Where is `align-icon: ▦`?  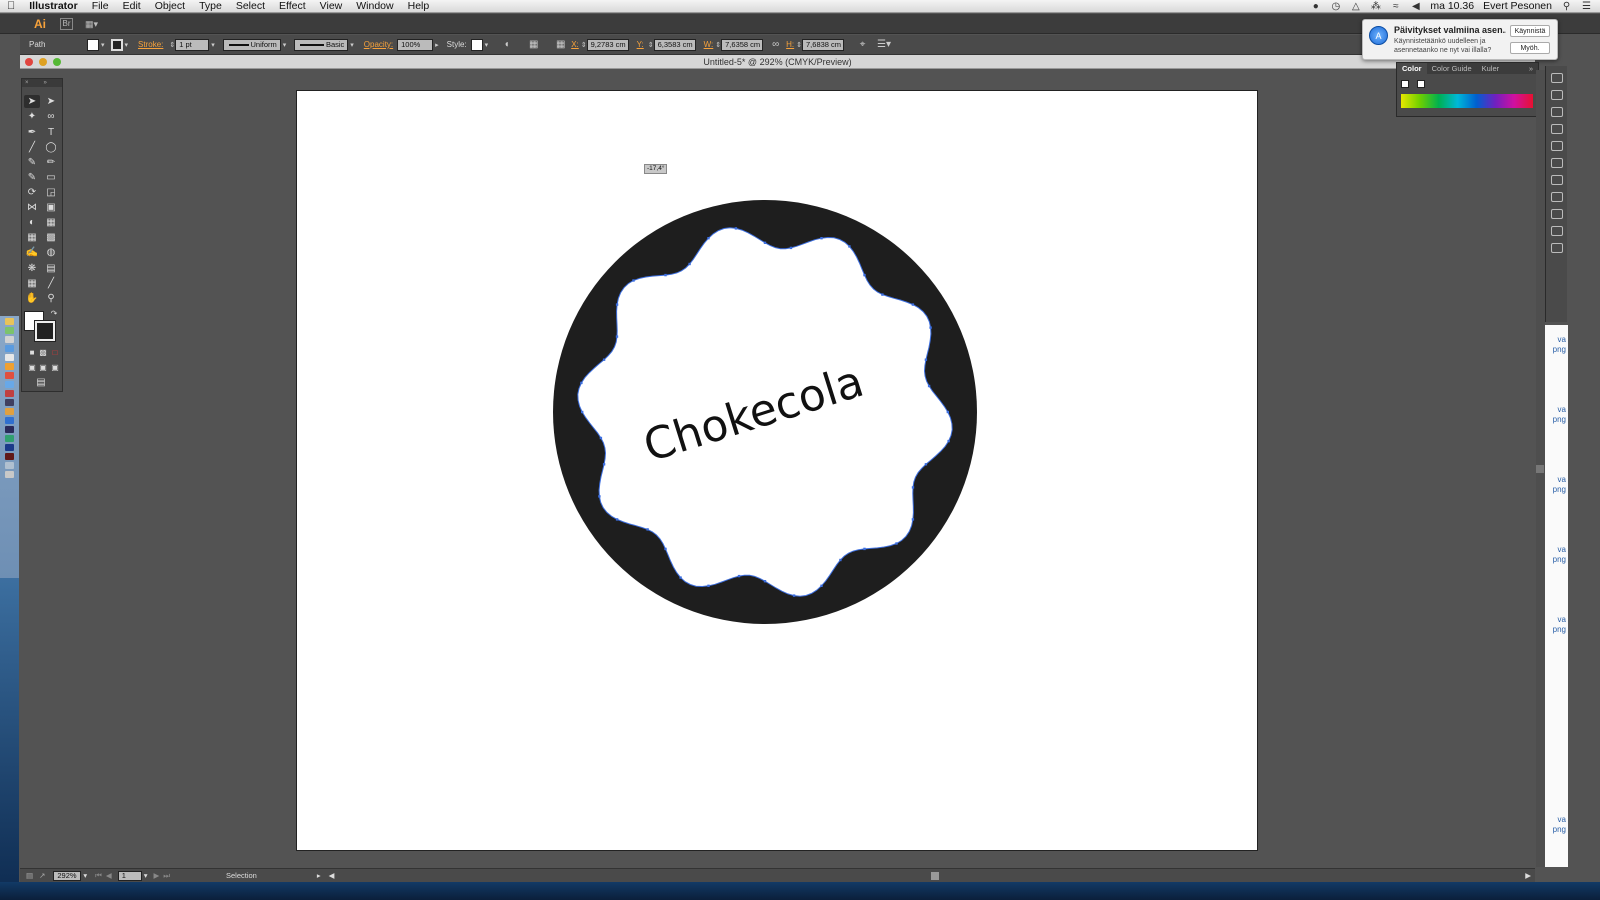
align-icon: ▦ is located at coordinates (533, 45).